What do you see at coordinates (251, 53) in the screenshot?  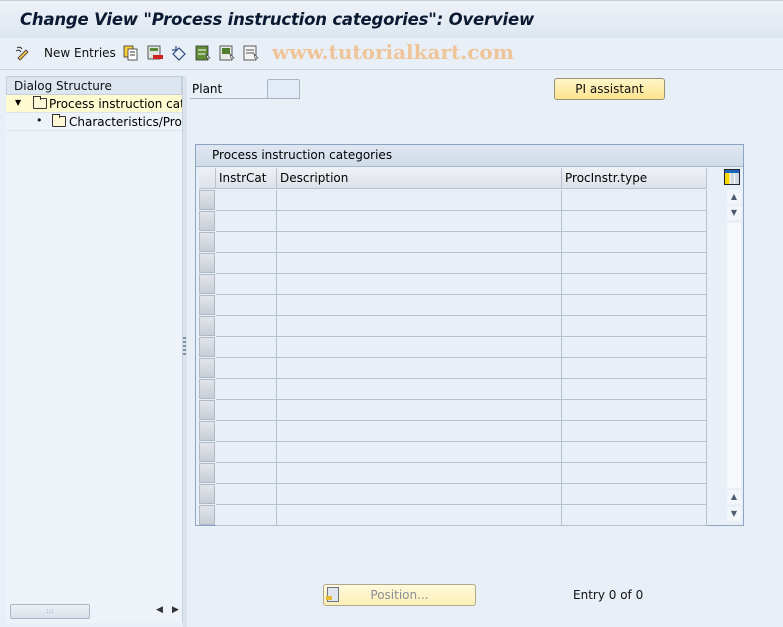 I see `deselect-all-icon` at bounding box center [251, 53].